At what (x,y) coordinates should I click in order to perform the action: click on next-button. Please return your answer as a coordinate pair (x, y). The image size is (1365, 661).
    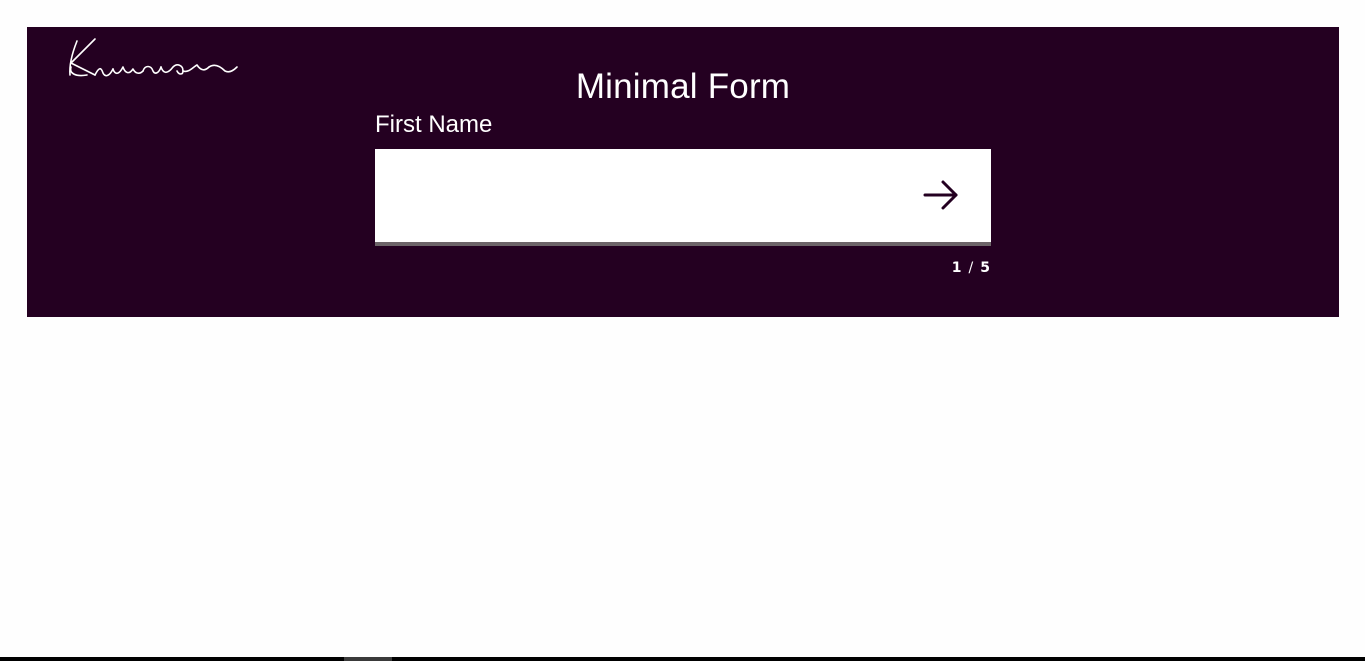
    Looking at the image, I should click on (941, 195).